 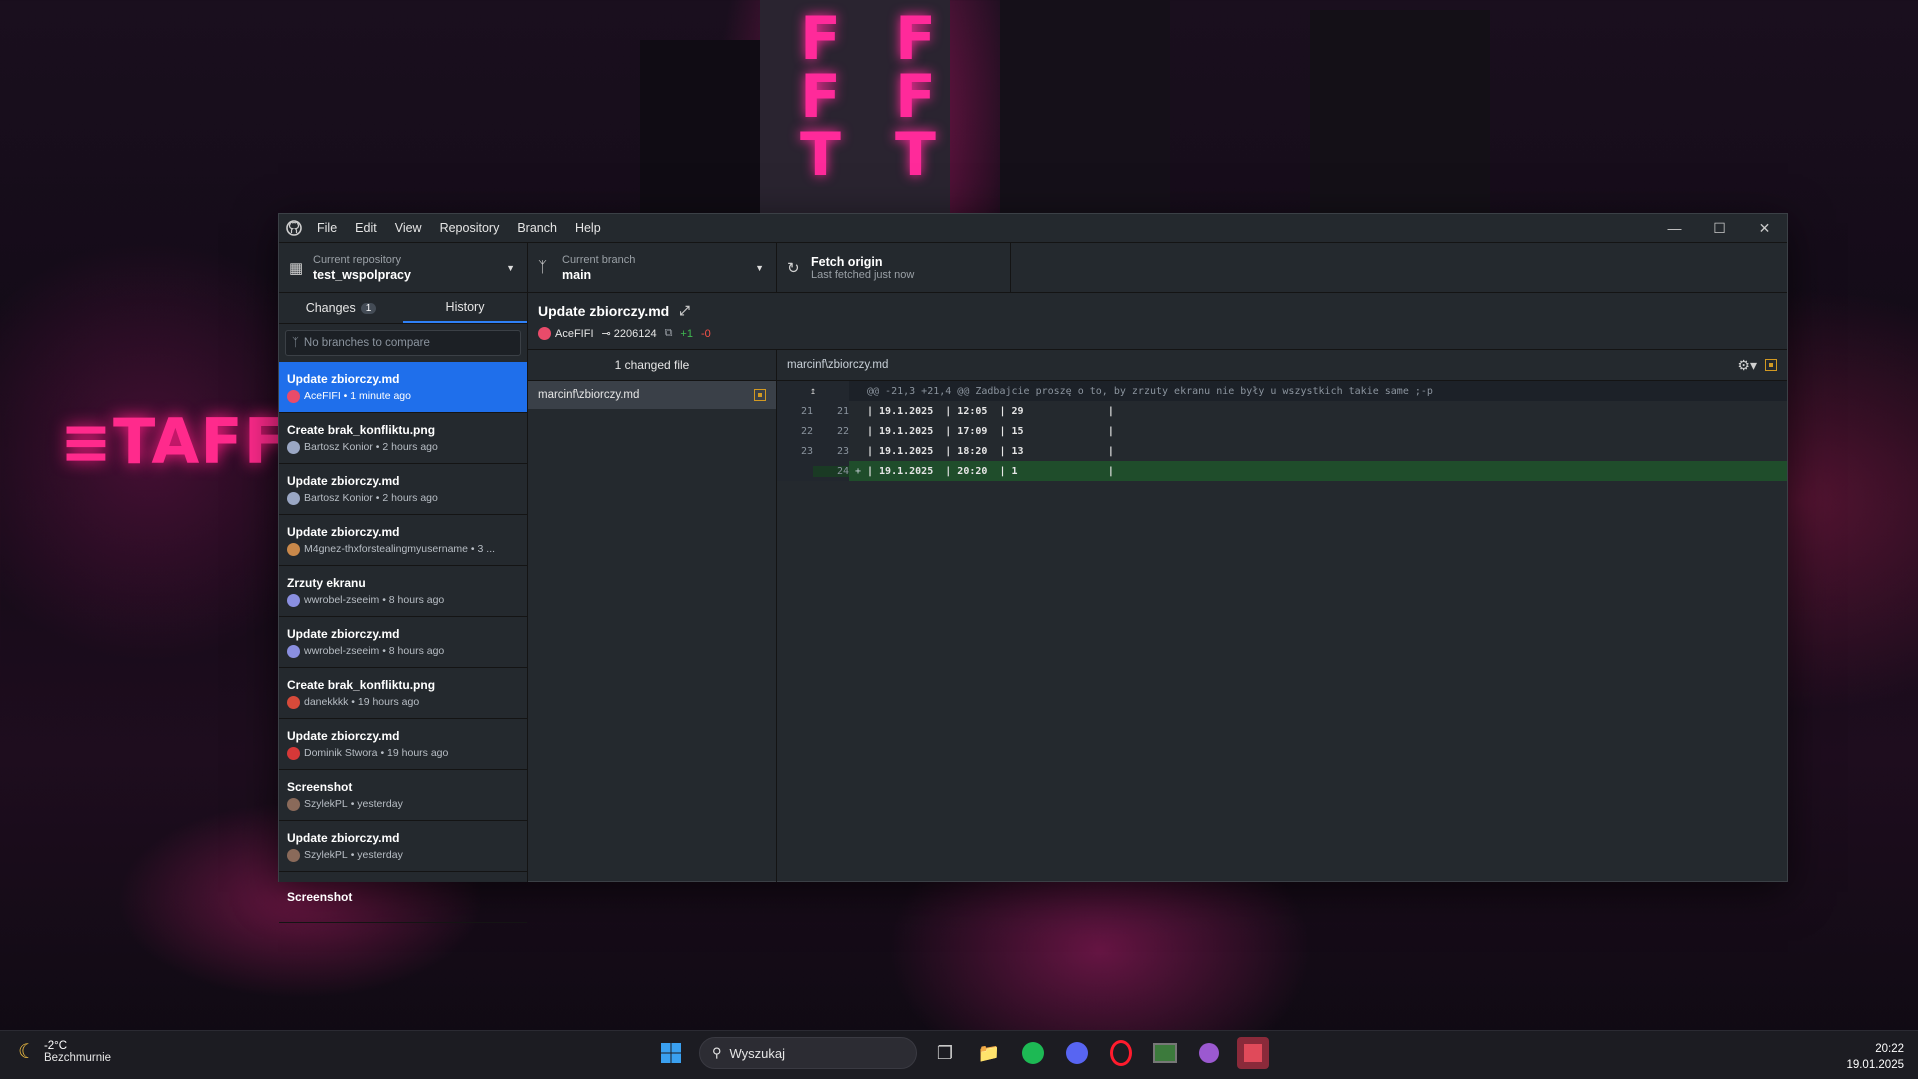 I want to click on menu-repository: Repository, so click(x=470, y=228).